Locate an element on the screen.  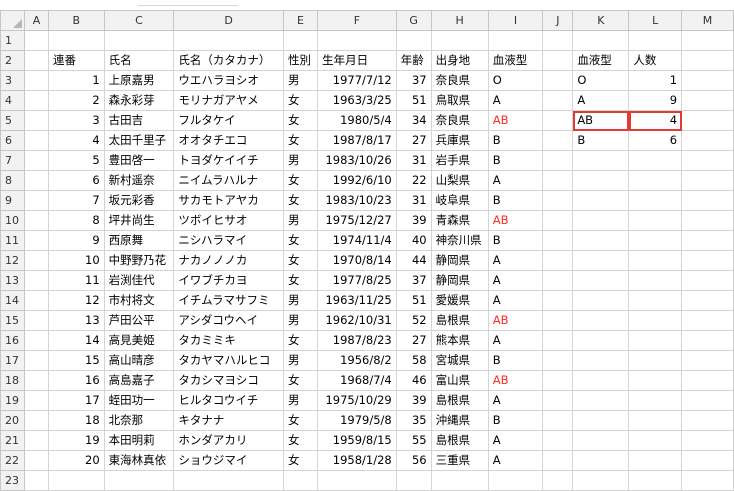
cell-f22: 1958/1/28 is located at coordinates (357, 460).